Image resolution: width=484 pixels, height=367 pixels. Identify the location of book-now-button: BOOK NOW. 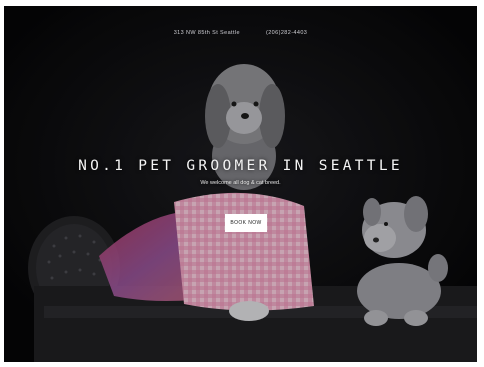
(246, 223).